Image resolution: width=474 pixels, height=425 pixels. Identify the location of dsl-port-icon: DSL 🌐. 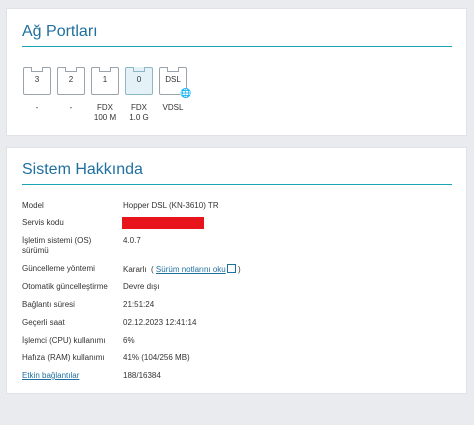
(175, 82).